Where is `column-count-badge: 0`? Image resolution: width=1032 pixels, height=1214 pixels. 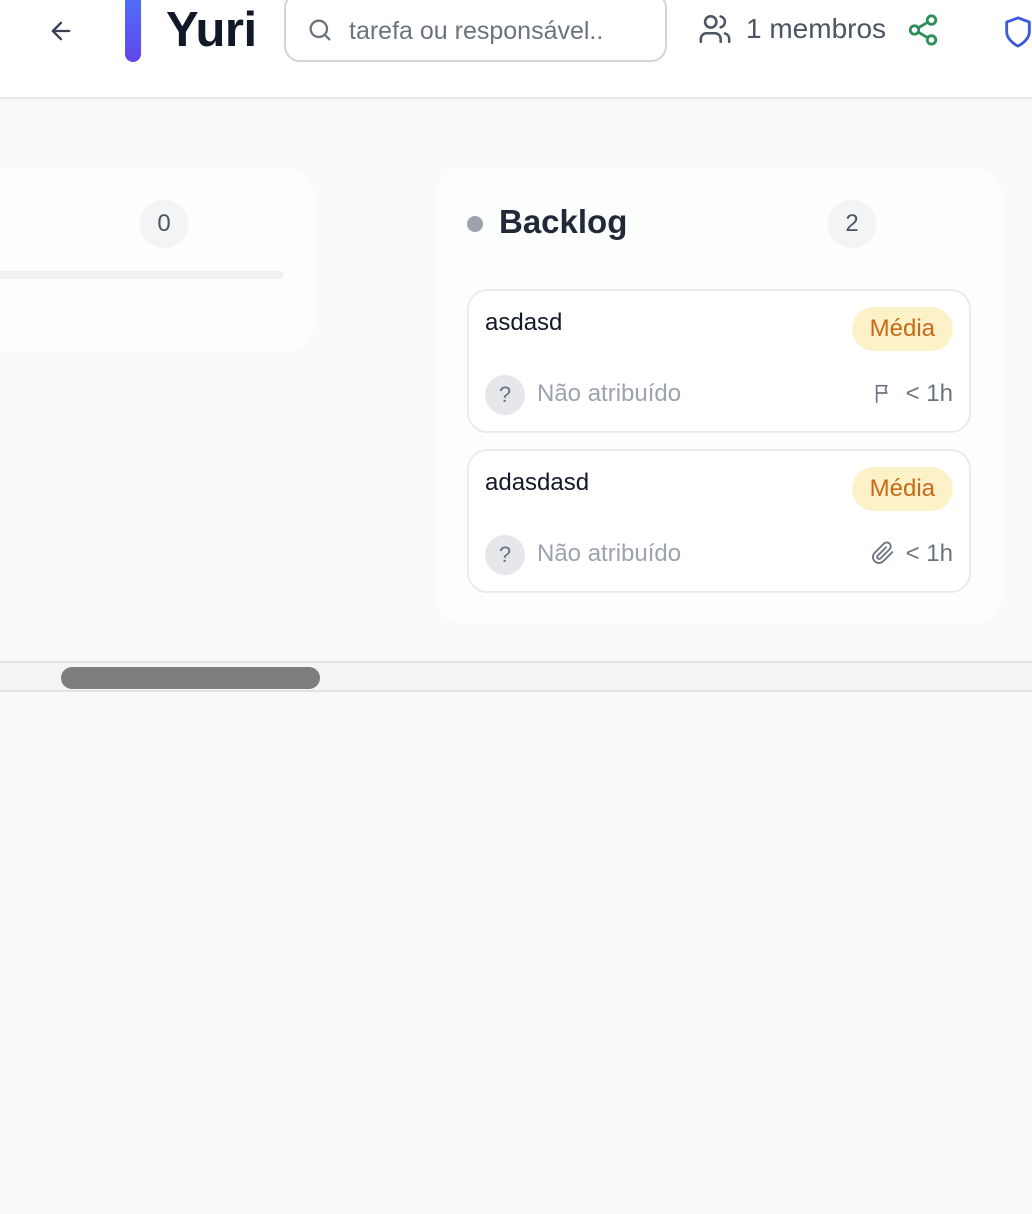
column-count-badge: 0 is located at coordinates (164, 224).